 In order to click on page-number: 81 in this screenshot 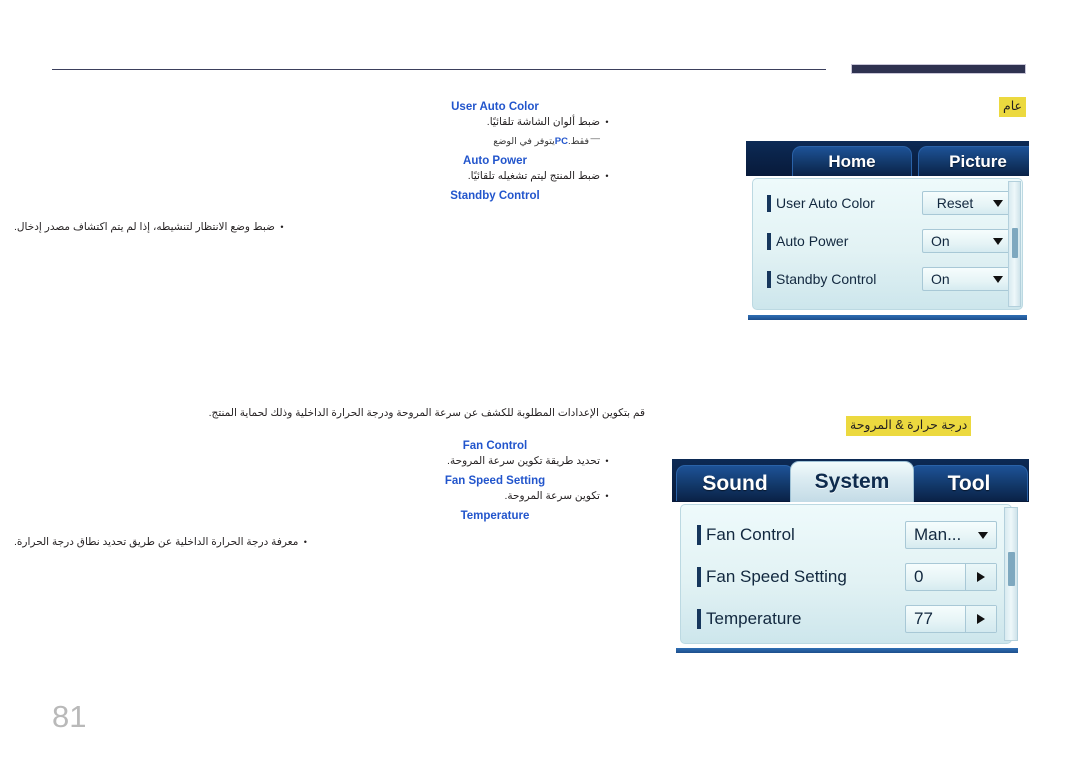, I will do `click(69, 716)`.